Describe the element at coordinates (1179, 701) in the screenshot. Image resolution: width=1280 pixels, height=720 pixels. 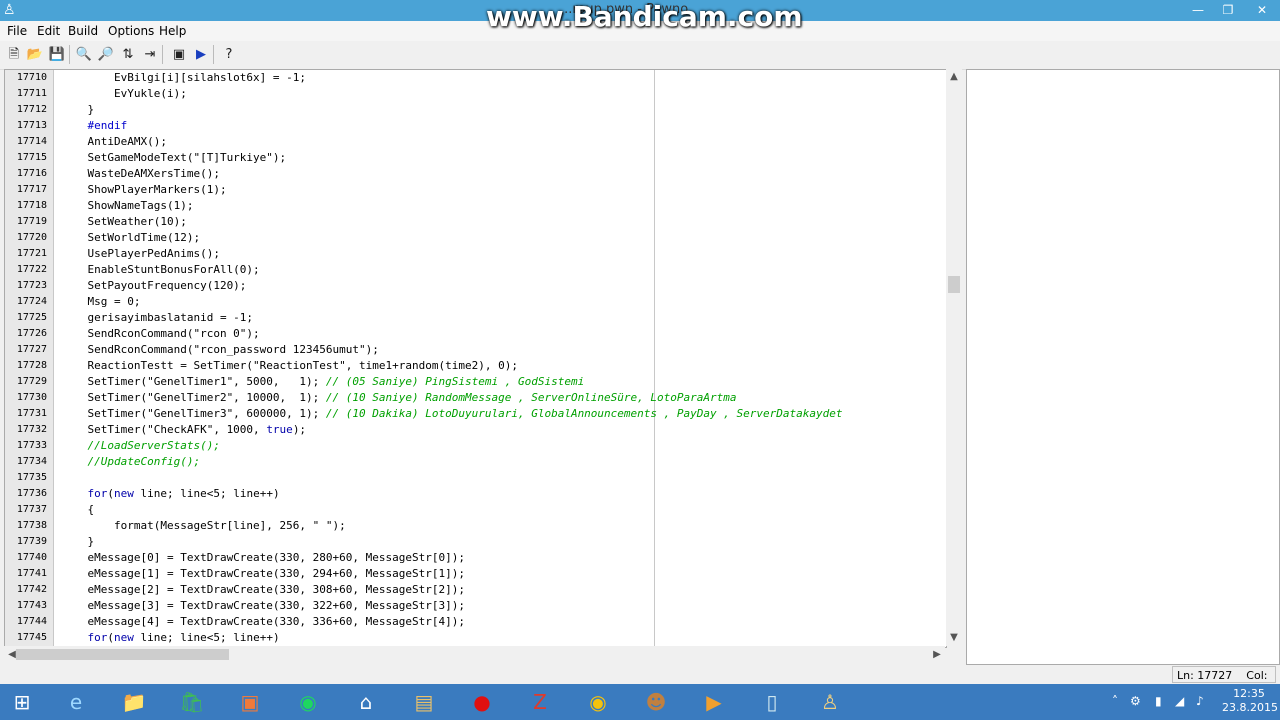
I see `network-icon: ◢` at that location.